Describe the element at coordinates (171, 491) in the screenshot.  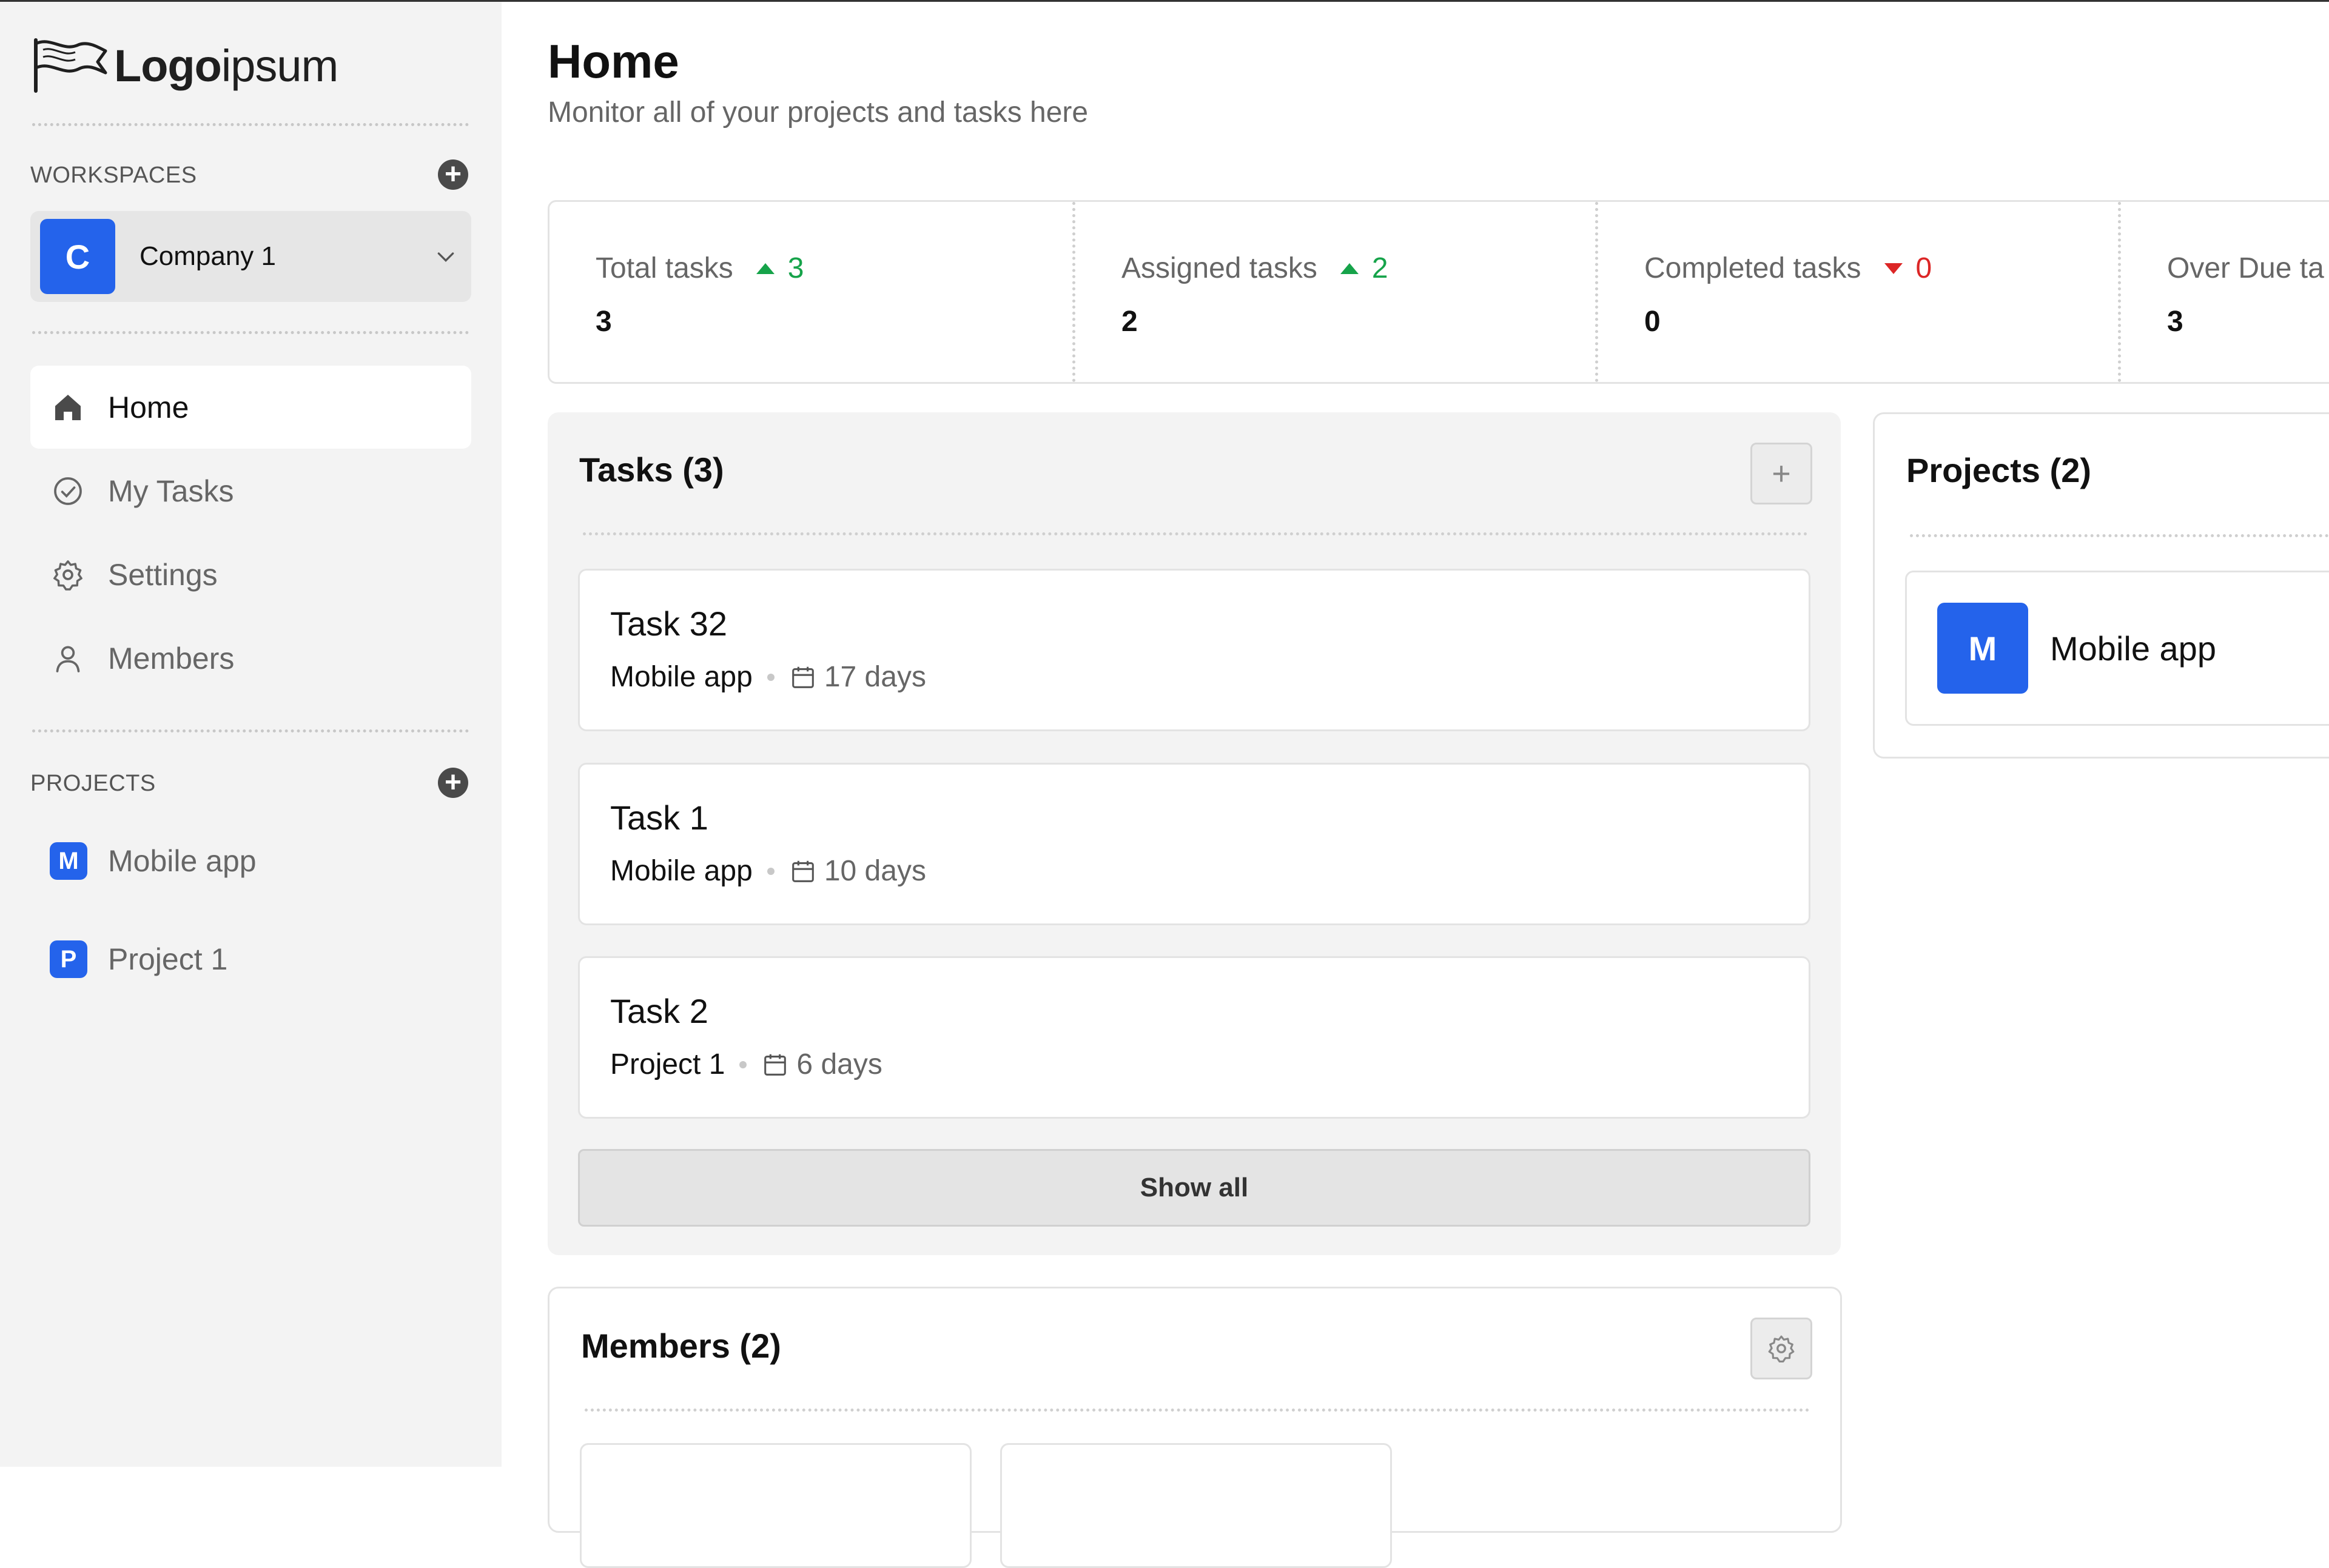
I see `sidebar-item-label: My Tasks` at that location.